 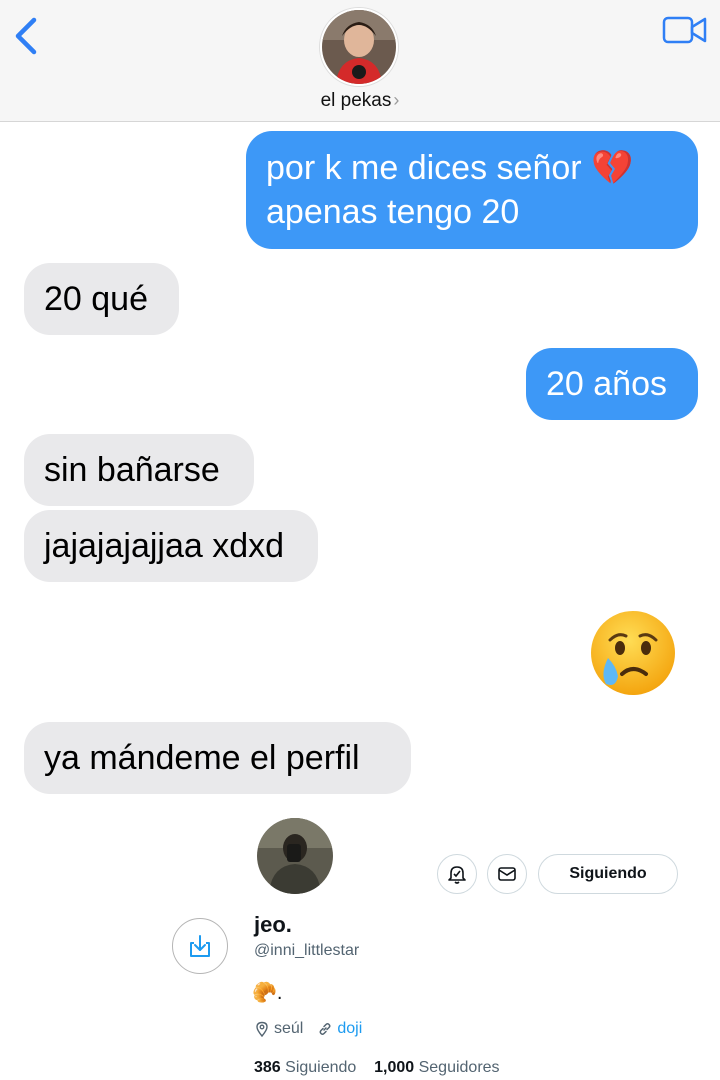 I want to click on contact-name: el pekas ›, so click(x=360, y=101).